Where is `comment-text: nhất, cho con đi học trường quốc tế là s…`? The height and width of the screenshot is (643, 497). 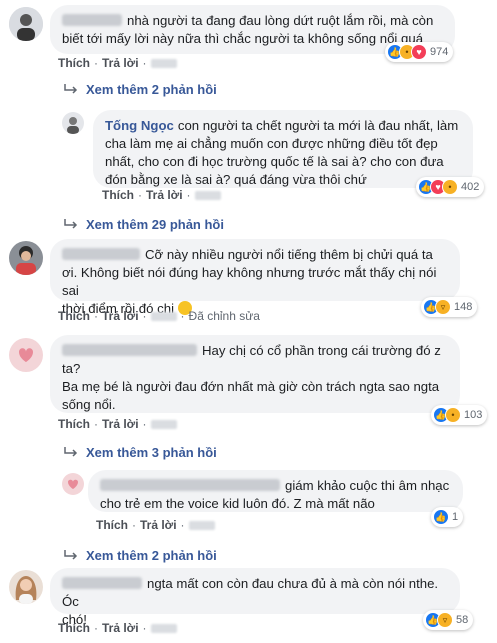
comment-text: nhất, cho con đi học trường quốc tế là s… is located at coordinates (274, 161).